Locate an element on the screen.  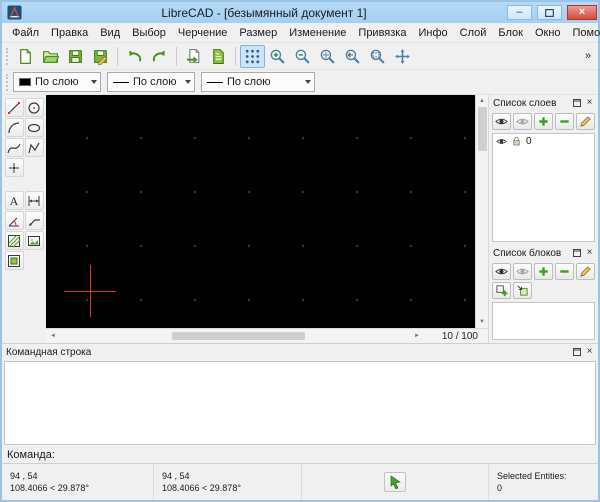
minimize-button: – is located at coordinates (519, 12).